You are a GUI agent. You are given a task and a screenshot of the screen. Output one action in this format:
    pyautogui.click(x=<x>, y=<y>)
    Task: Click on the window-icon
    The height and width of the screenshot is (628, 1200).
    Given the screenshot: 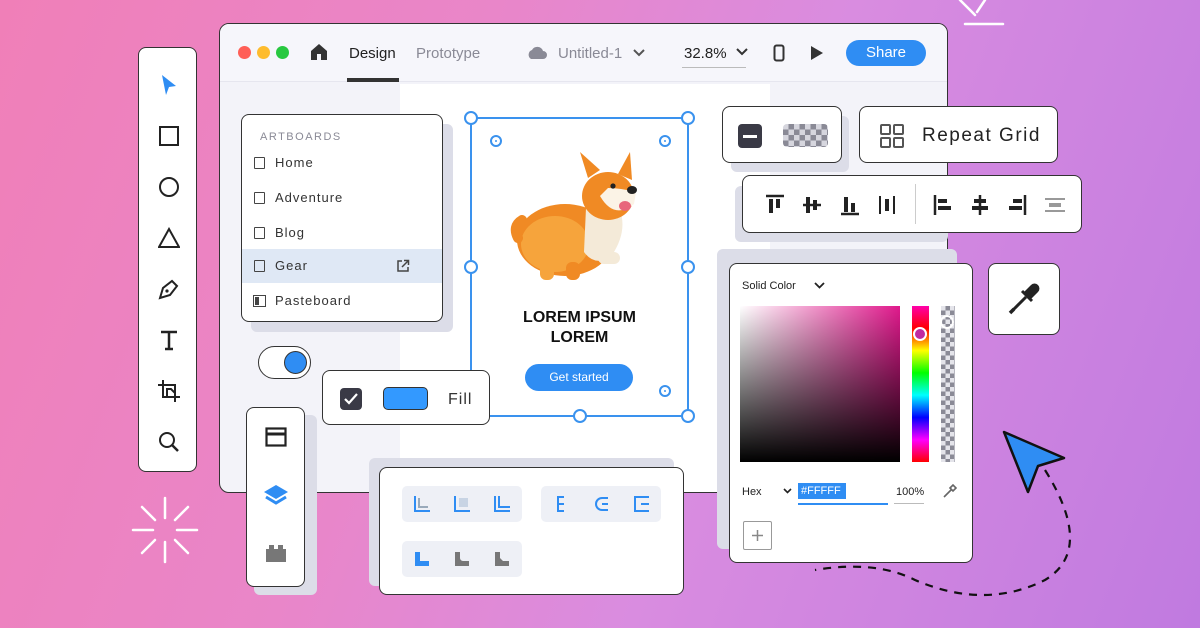 What is the action you would take?
    pyautogui.click(x=276, y=437)
    